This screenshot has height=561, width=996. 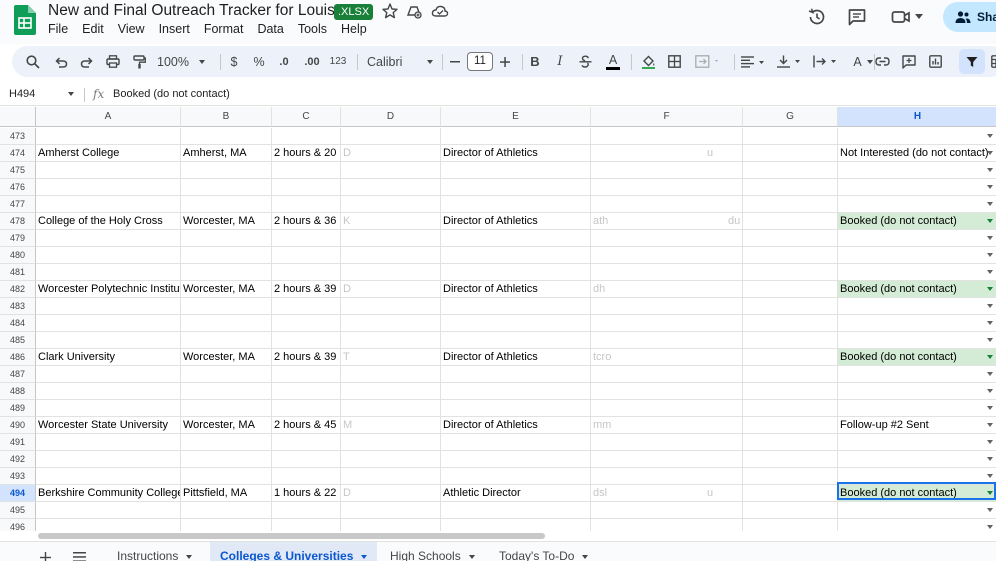 I want to click on cell-e494: Athletic Director, so click(x=516, y=493).